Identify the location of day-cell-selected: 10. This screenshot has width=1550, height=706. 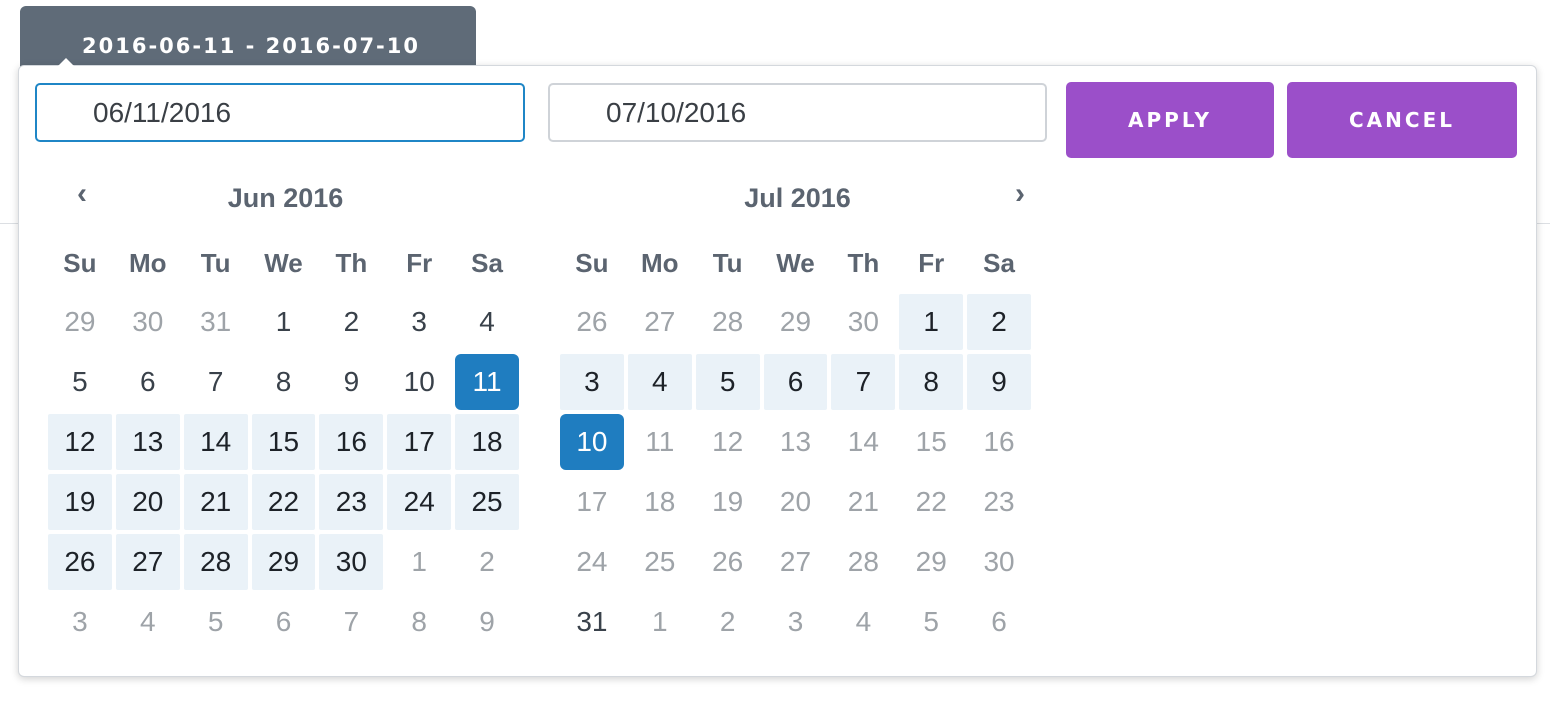
(592, 442).